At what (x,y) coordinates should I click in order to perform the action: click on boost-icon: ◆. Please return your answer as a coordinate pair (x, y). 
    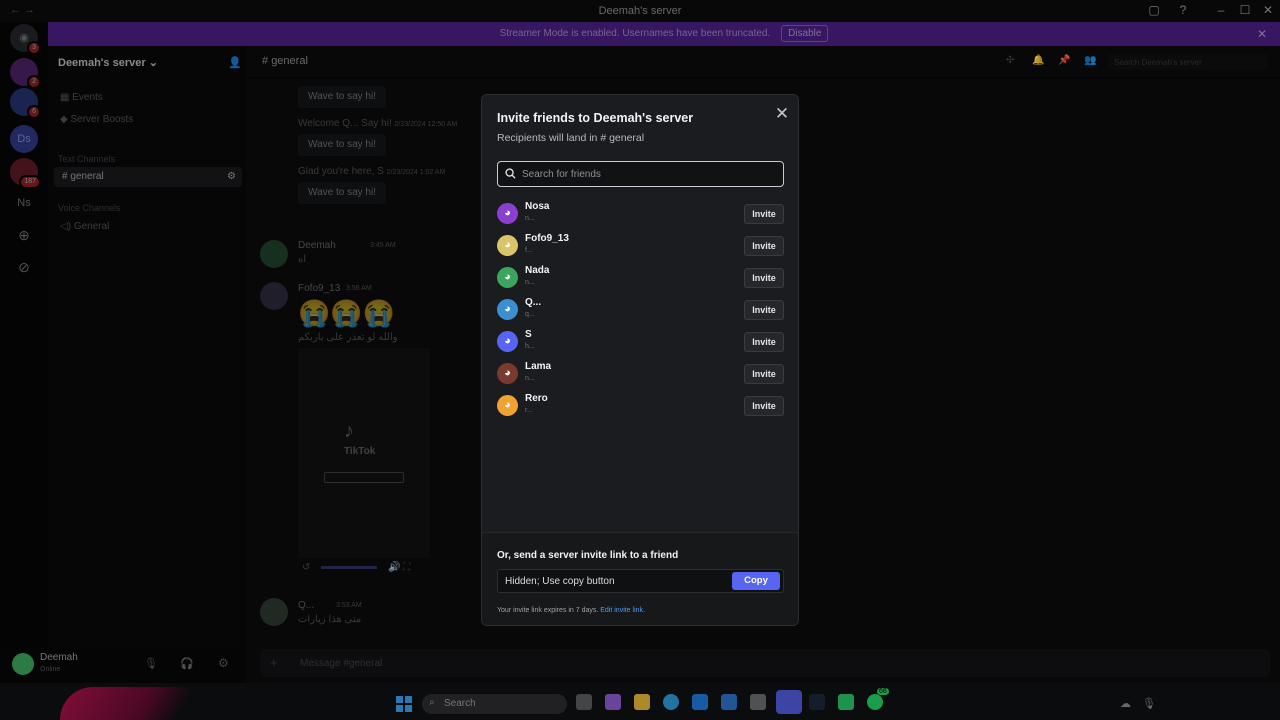
    Looking at the image, I should click on (64, 119).